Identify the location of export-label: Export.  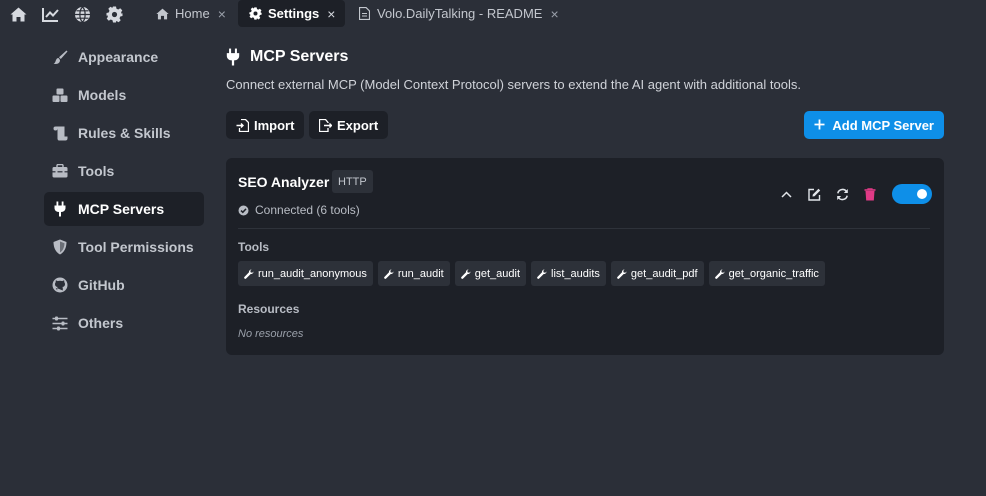
(358, 125).